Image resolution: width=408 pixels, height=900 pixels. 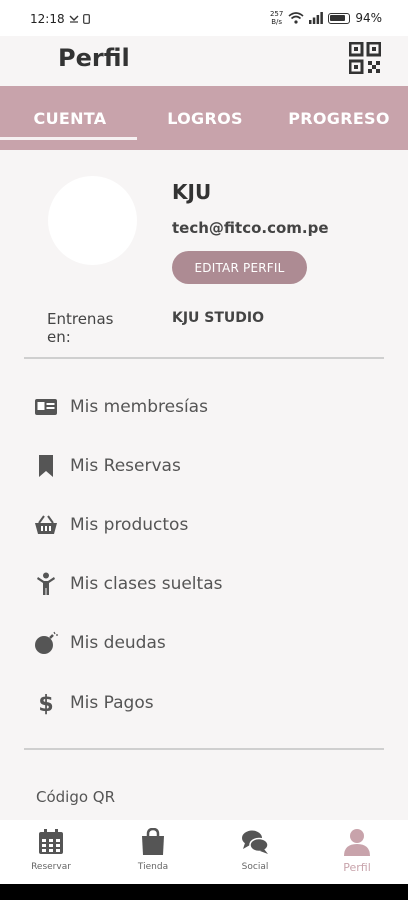 I want to click on status-left: 12:18, so click(x=60, y=19).